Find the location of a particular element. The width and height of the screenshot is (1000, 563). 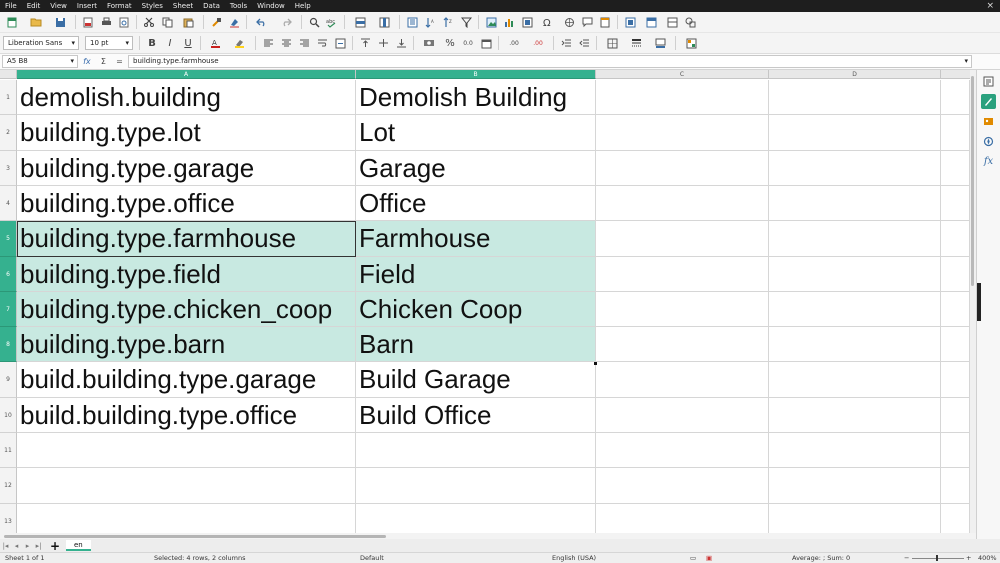

menu-sheet: Sheet is located at coordinates (183, 6).